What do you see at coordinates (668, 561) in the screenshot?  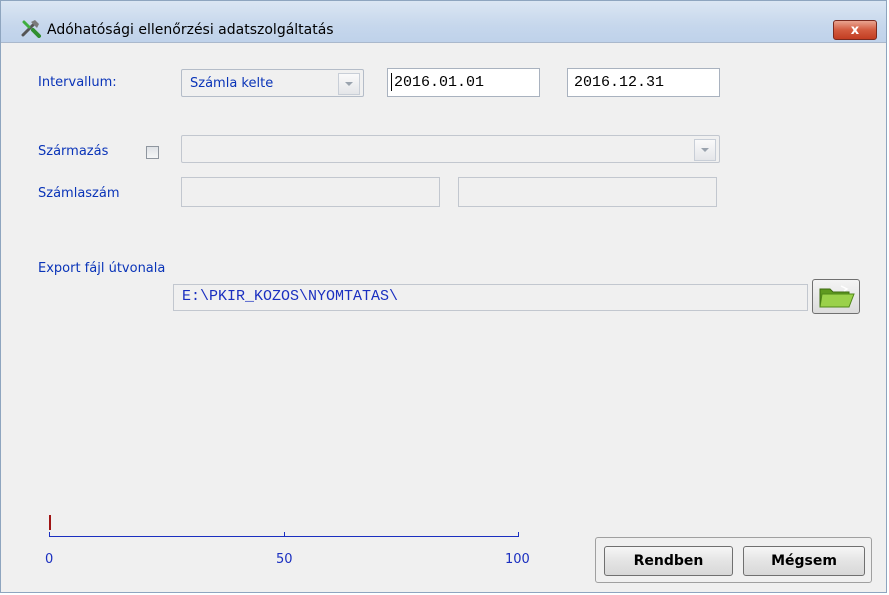 I see `ok-button: Rendben` at bounding box center [668, 561].